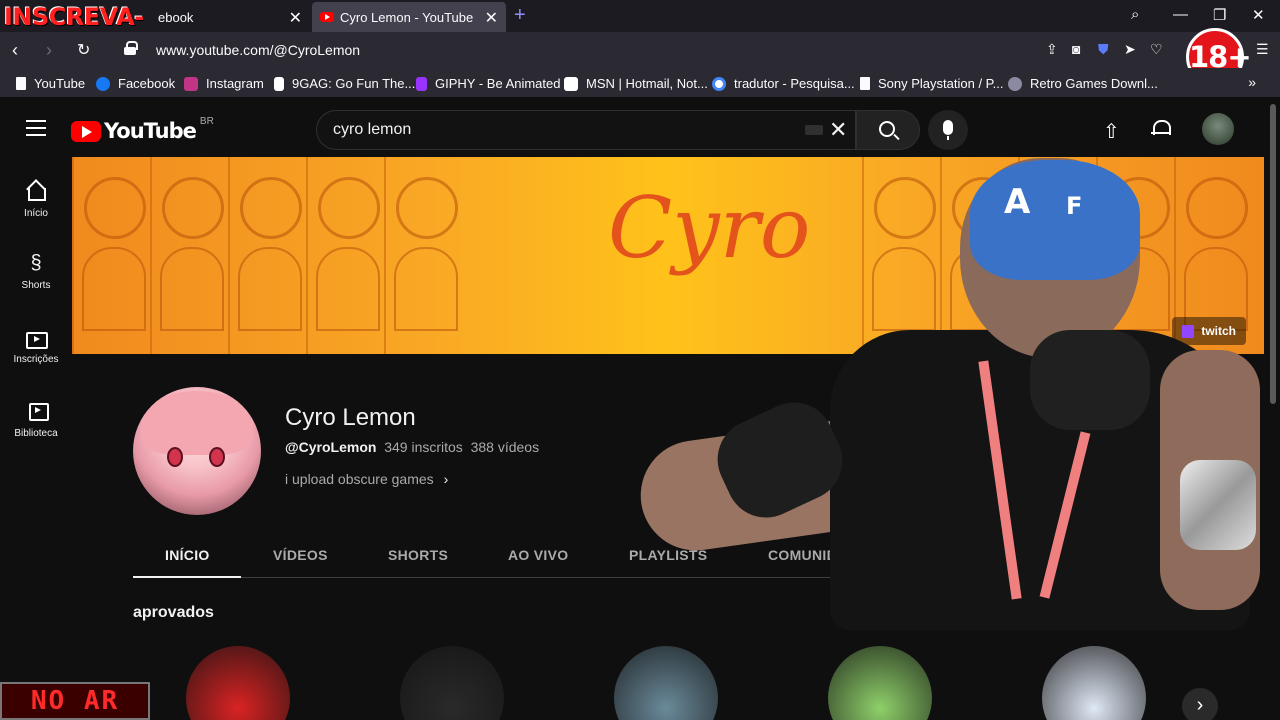  I want to click on section-title: aprovados, so click(173, 612).